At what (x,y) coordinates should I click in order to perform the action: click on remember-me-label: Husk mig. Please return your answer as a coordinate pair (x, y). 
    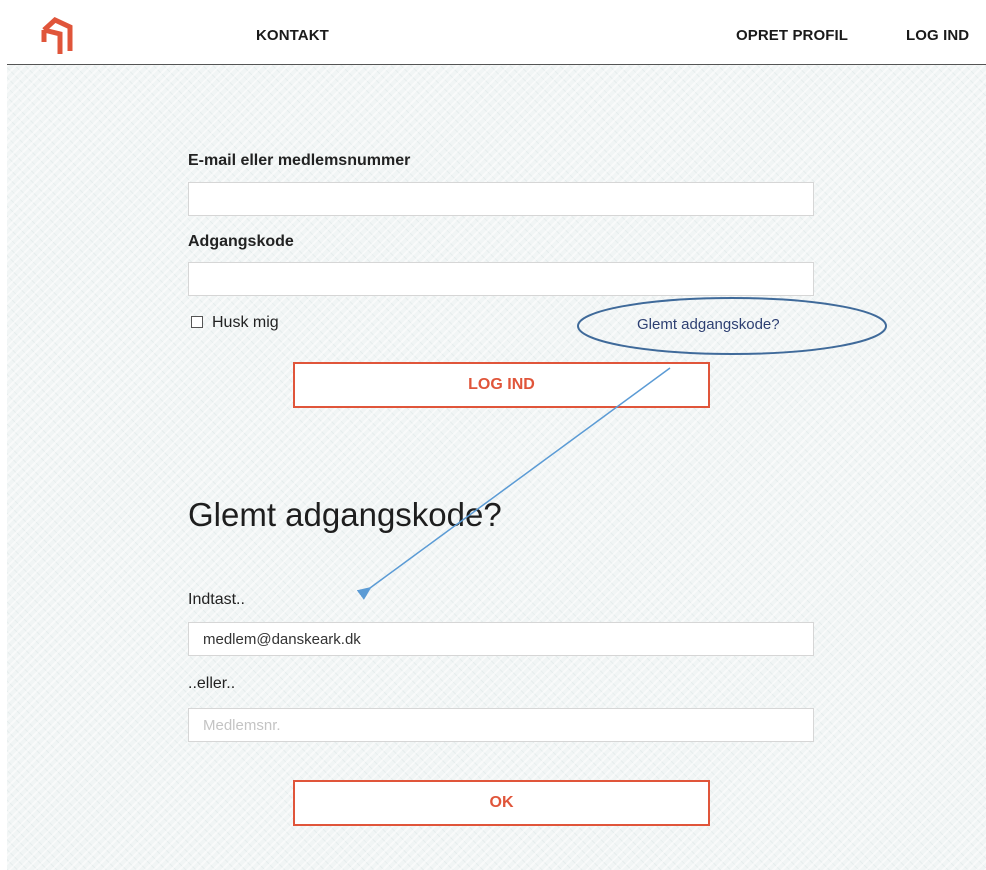
    Looking at the image, I should click on (245, 322).